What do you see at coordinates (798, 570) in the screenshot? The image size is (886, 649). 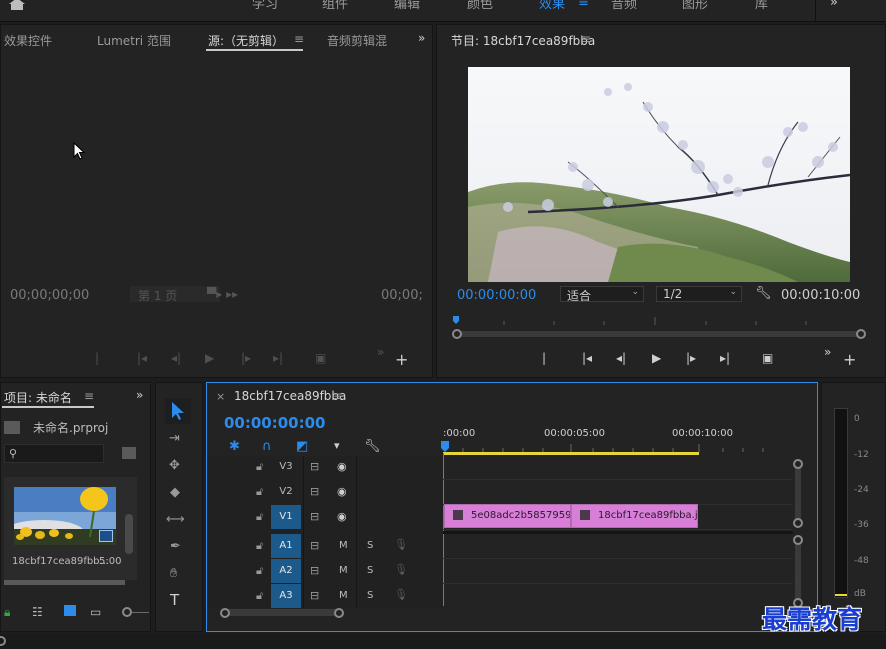 I see `audio-tracks-scrollbar` at bounding box center [798, 570].